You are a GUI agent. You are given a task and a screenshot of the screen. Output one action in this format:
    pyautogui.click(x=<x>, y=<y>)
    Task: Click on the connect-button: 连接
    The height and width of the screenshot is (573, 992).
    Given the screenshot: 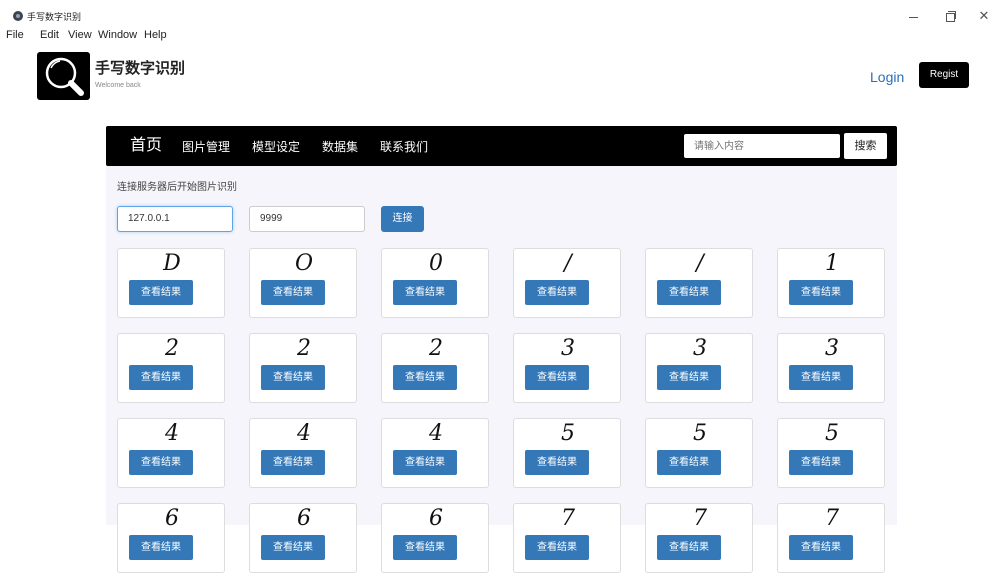 What is the action you would take?
    pyautogui.click(x=402, y=219)
    